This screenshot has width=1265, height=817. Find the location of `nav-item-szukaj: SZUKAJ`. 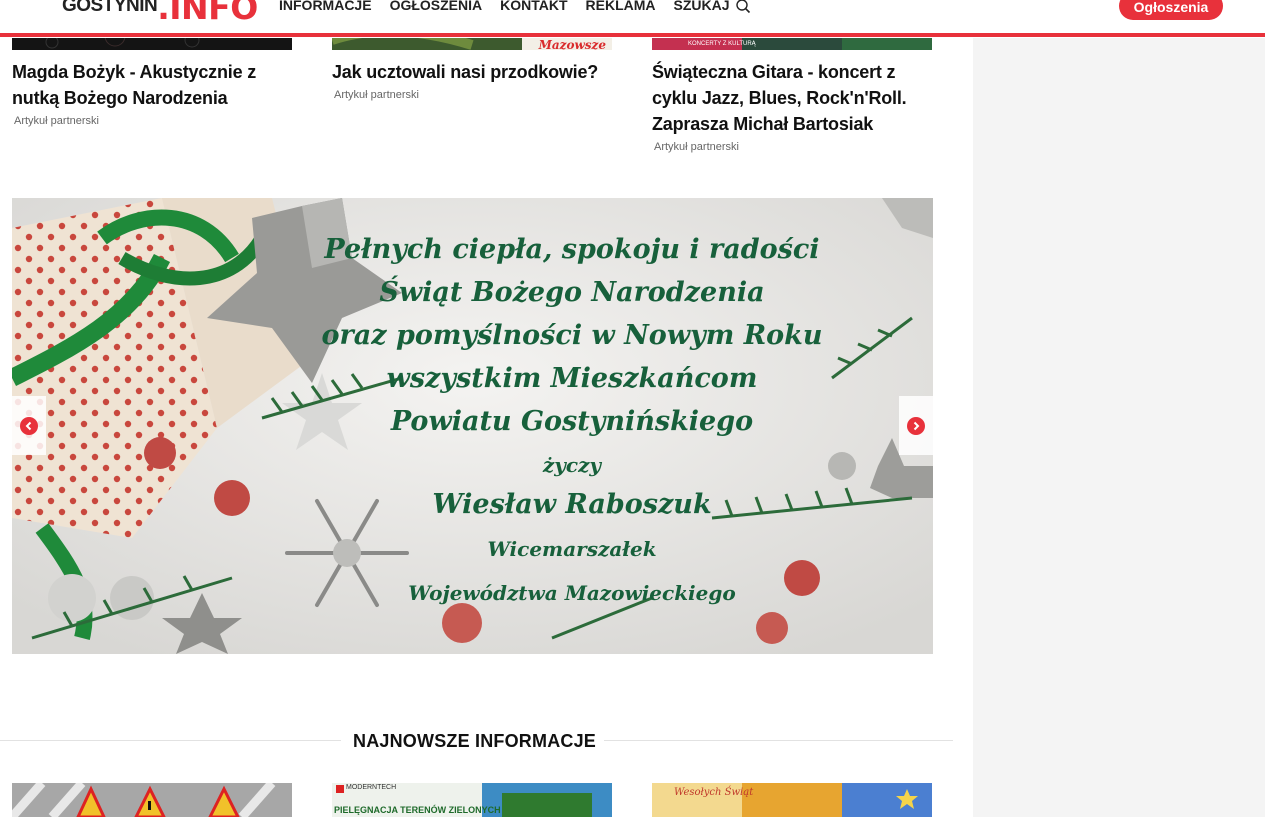

nav-item-szukaj: SZUKAJ is located at coordinates (702, 6).